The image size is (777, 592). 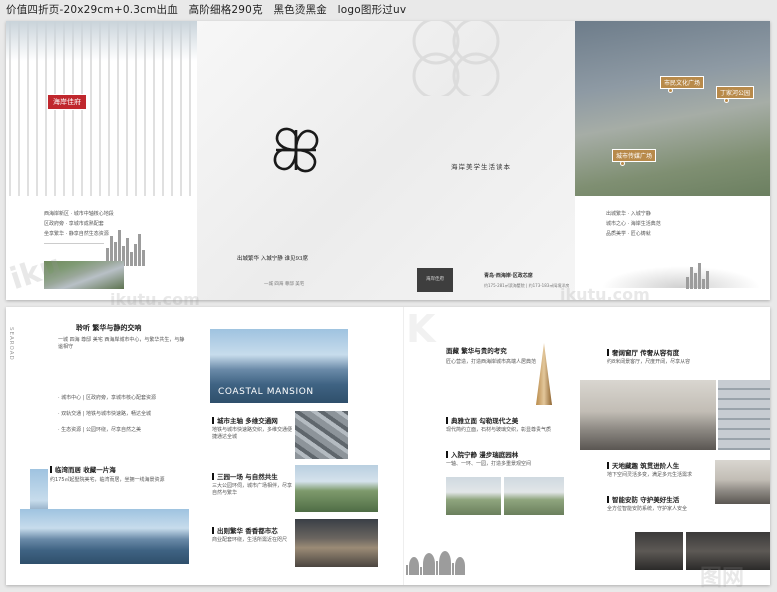 I want to click on vertical-label: SEAROAD, so click(x=11, y=344).